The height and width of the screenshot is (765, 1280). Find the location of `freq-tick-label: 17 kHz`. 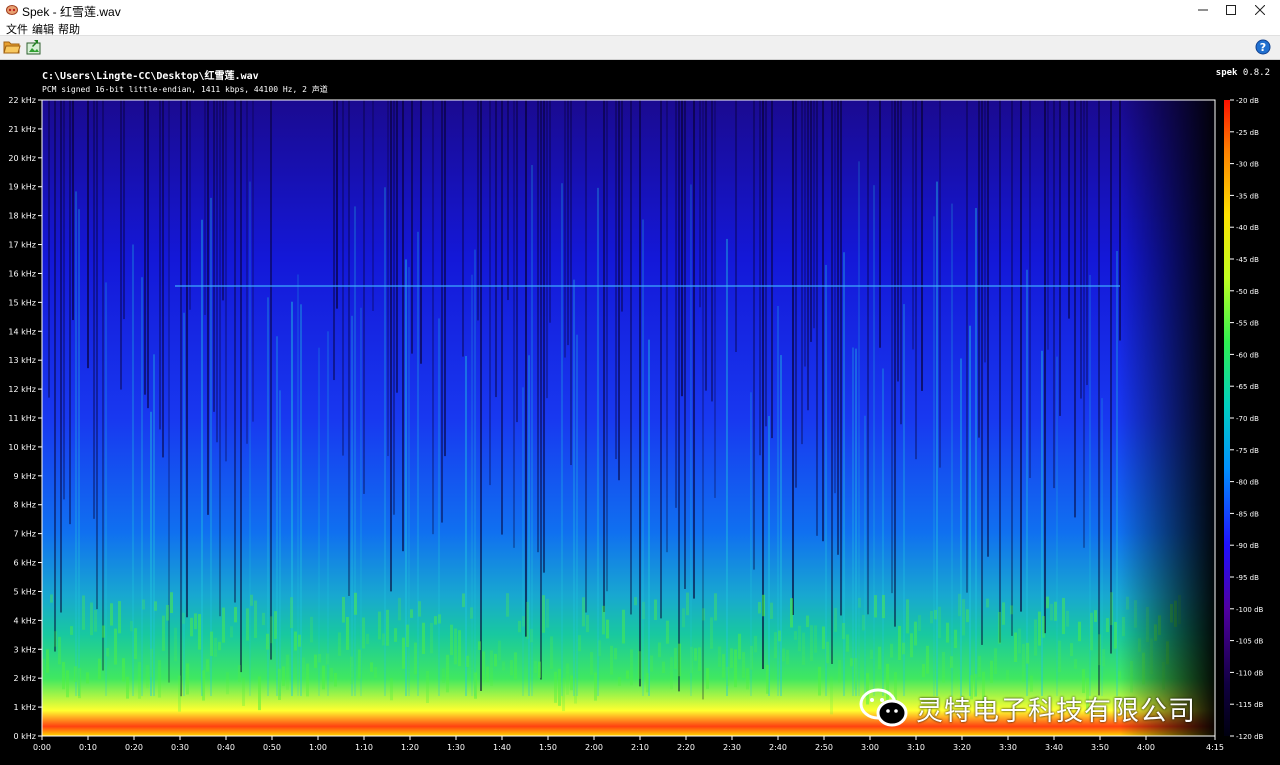

freq-tick-label: 17 kHz is located at coordinates (22, 245).